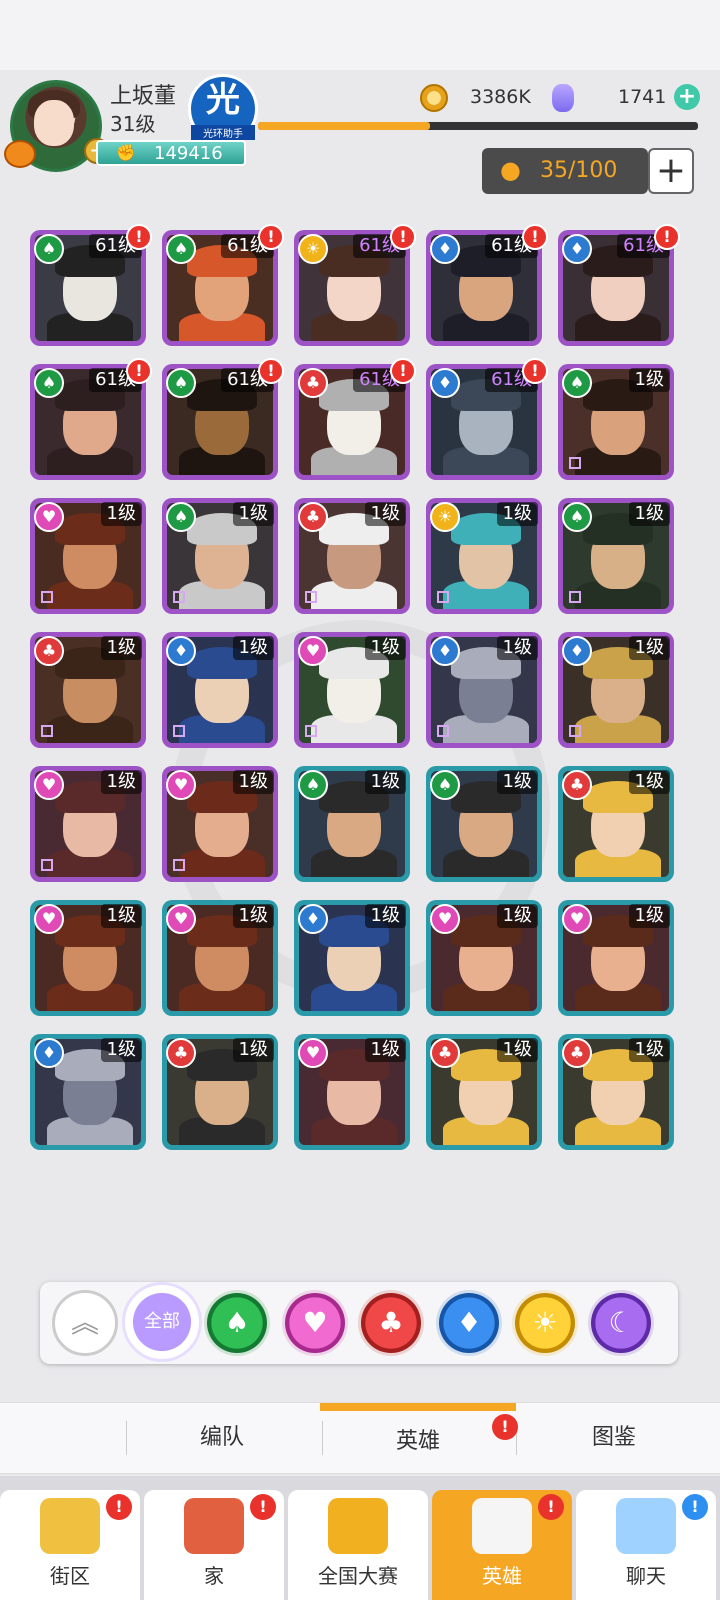 The width and height of the screenshot is (720, 1600). I want to click on player-avatar: +, so click(57, 128).